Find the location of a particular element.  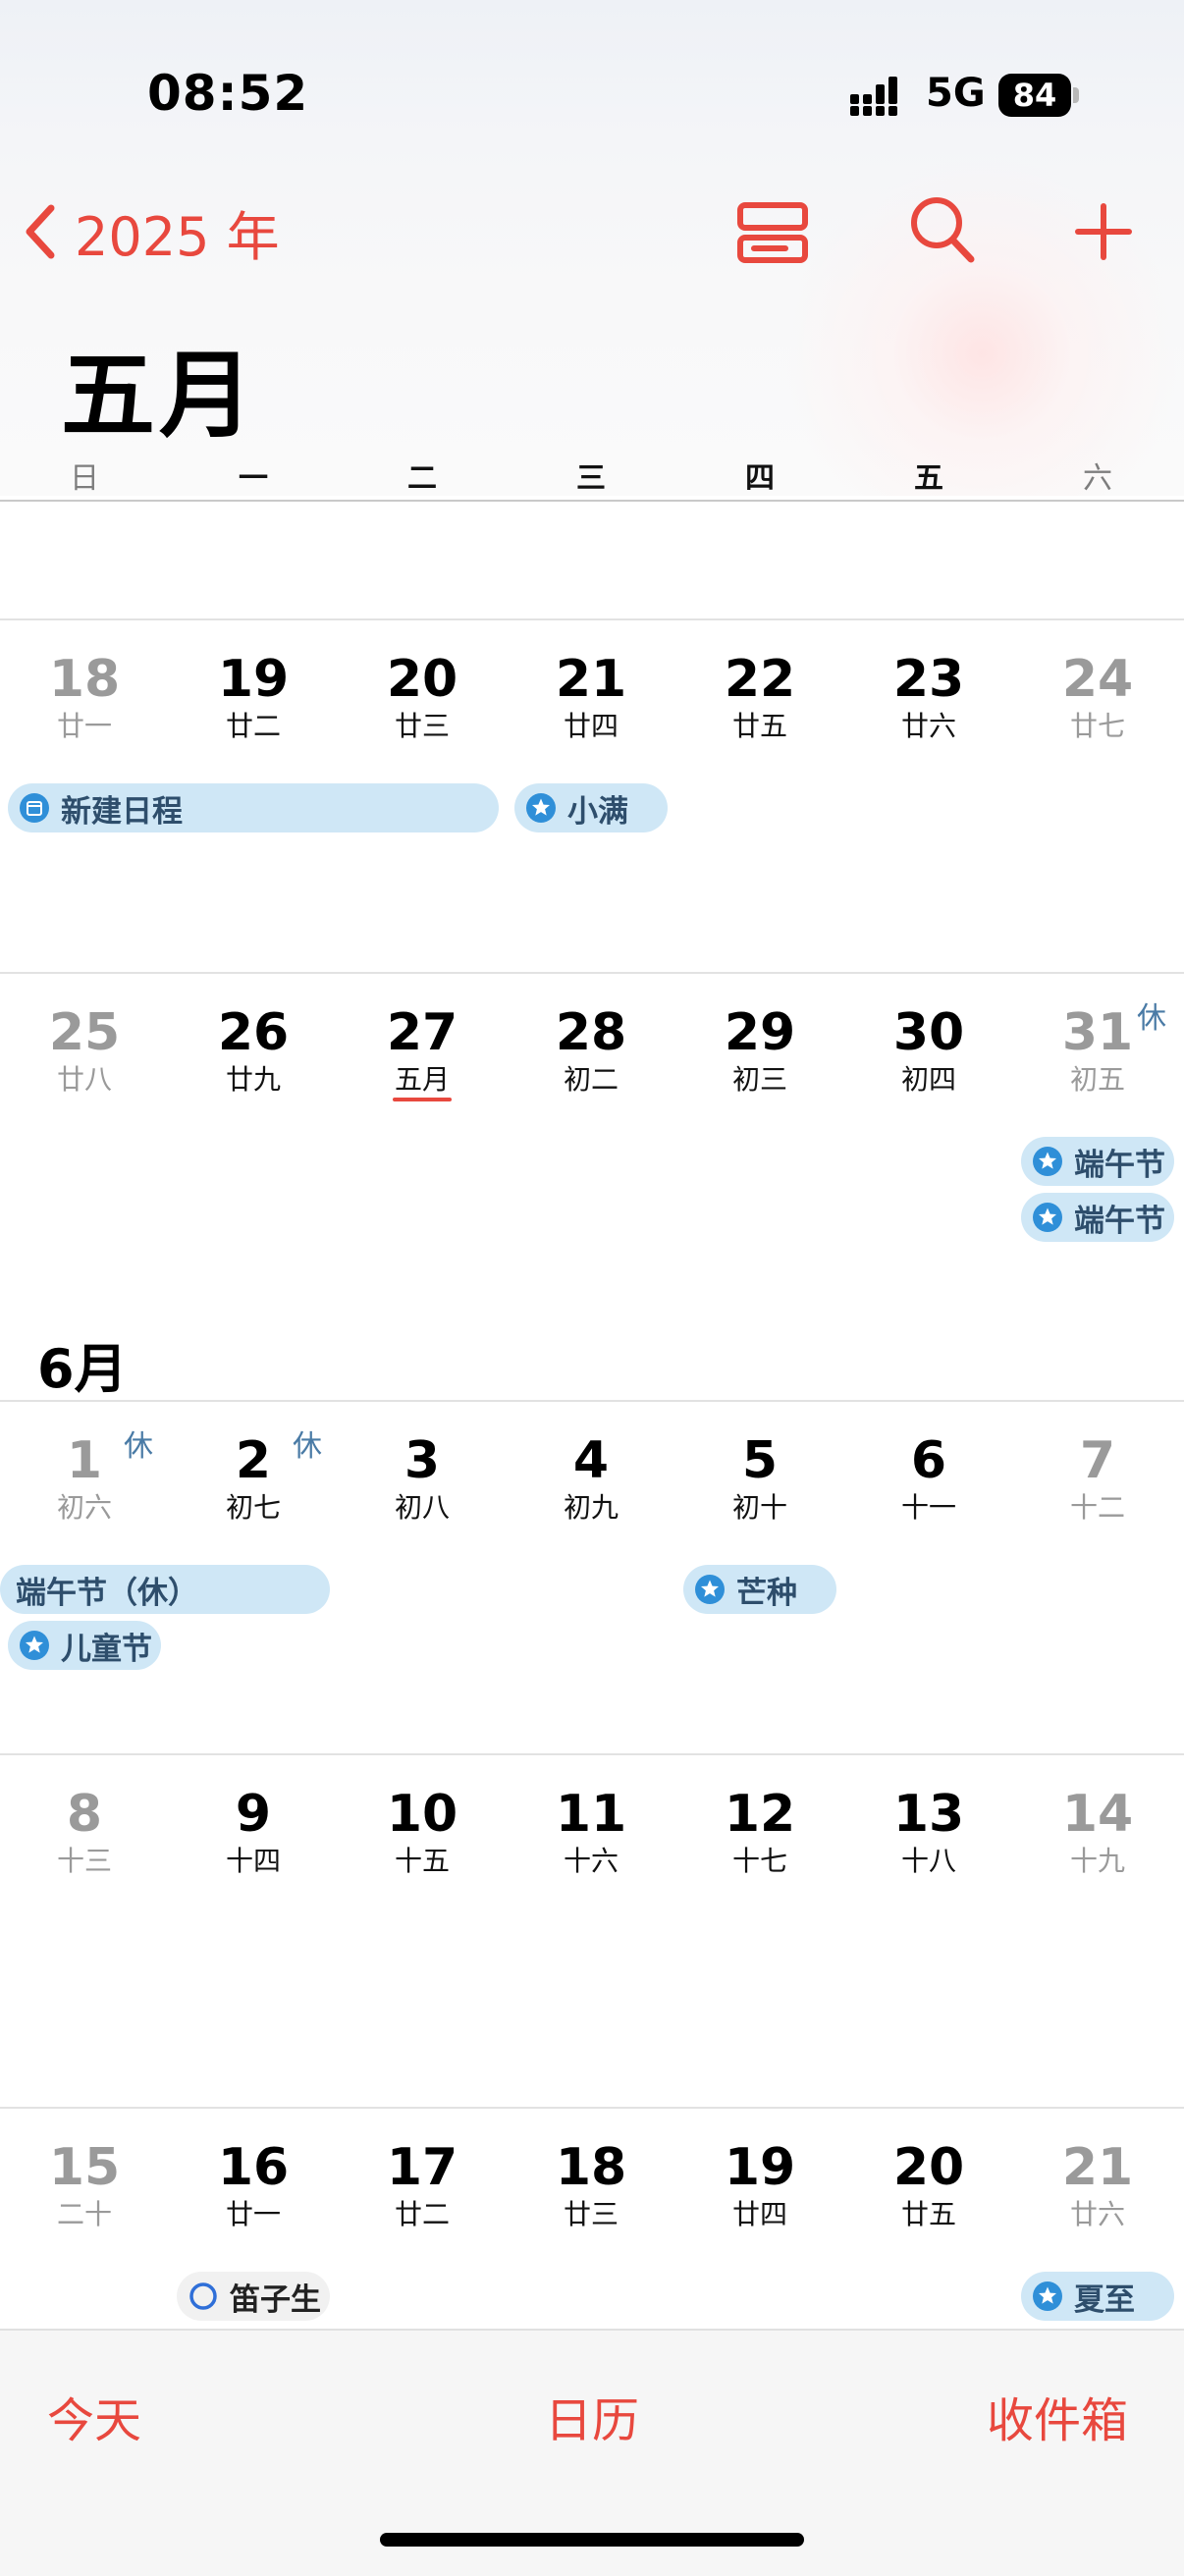

day-number: 13 is located at coordinates (928, 1814).